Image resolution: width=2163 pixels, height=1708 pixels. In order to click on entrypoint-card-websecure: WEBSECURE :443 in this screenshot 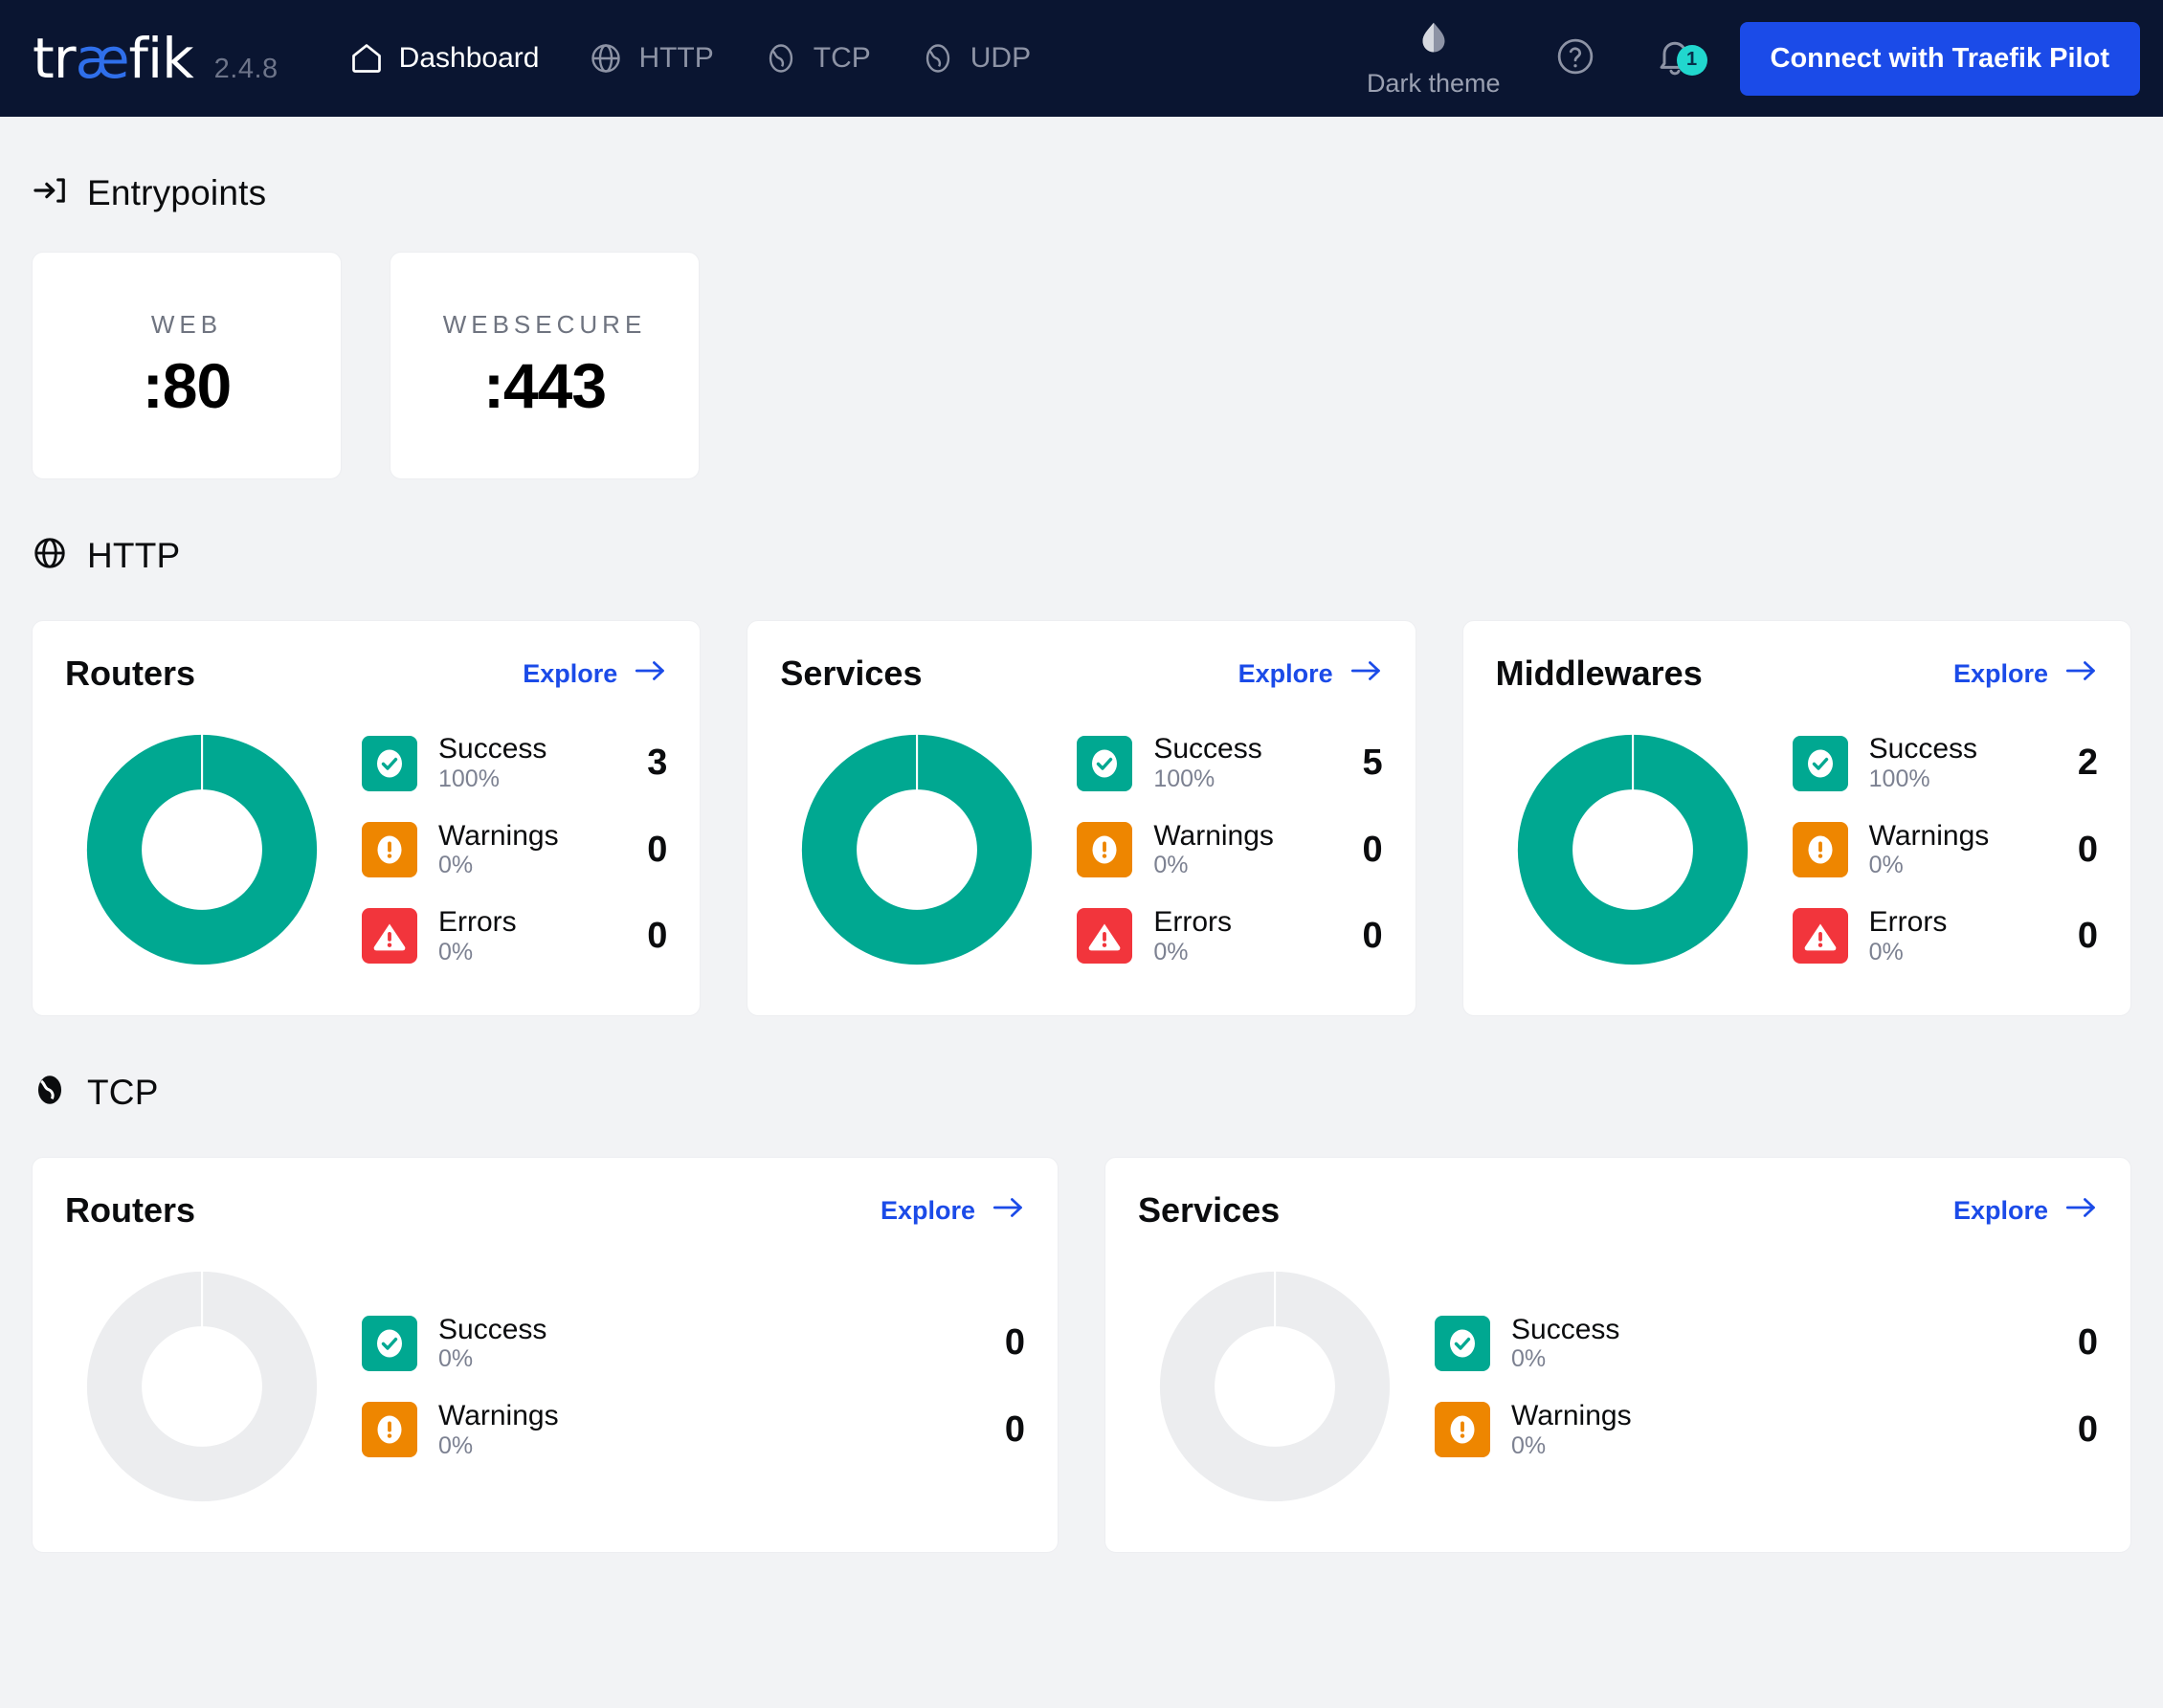, I will do `click(545, 366)`.